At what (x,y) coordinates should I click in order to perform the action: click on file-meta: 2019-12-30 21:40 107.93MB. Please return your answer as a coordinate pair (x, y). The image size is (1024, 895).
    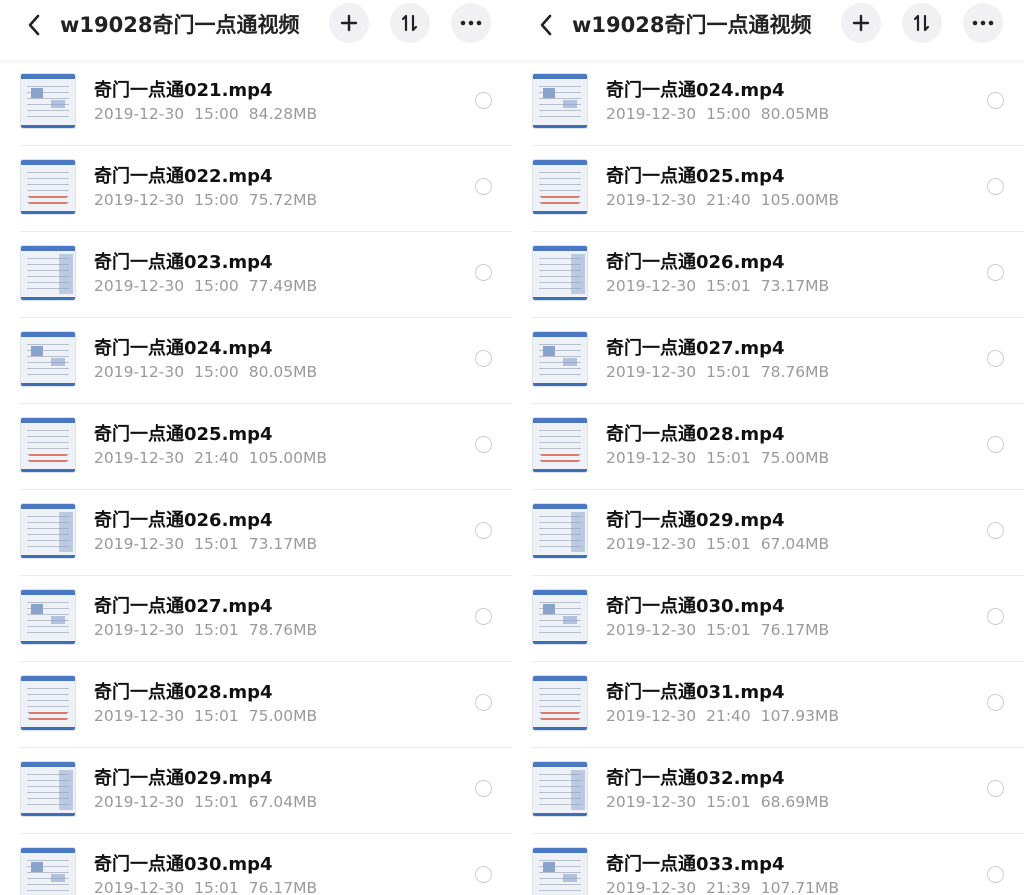
    Looking at the image, I should click on (727, 716).